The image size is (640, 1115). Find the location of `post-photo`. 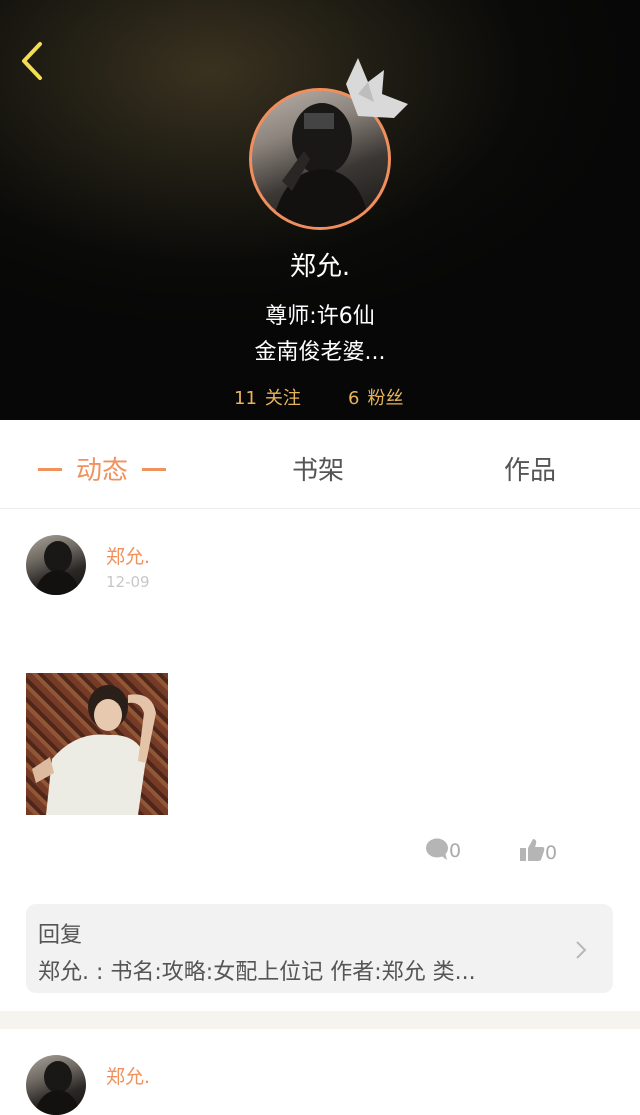

post-photo is located at coordinates (97, 744).